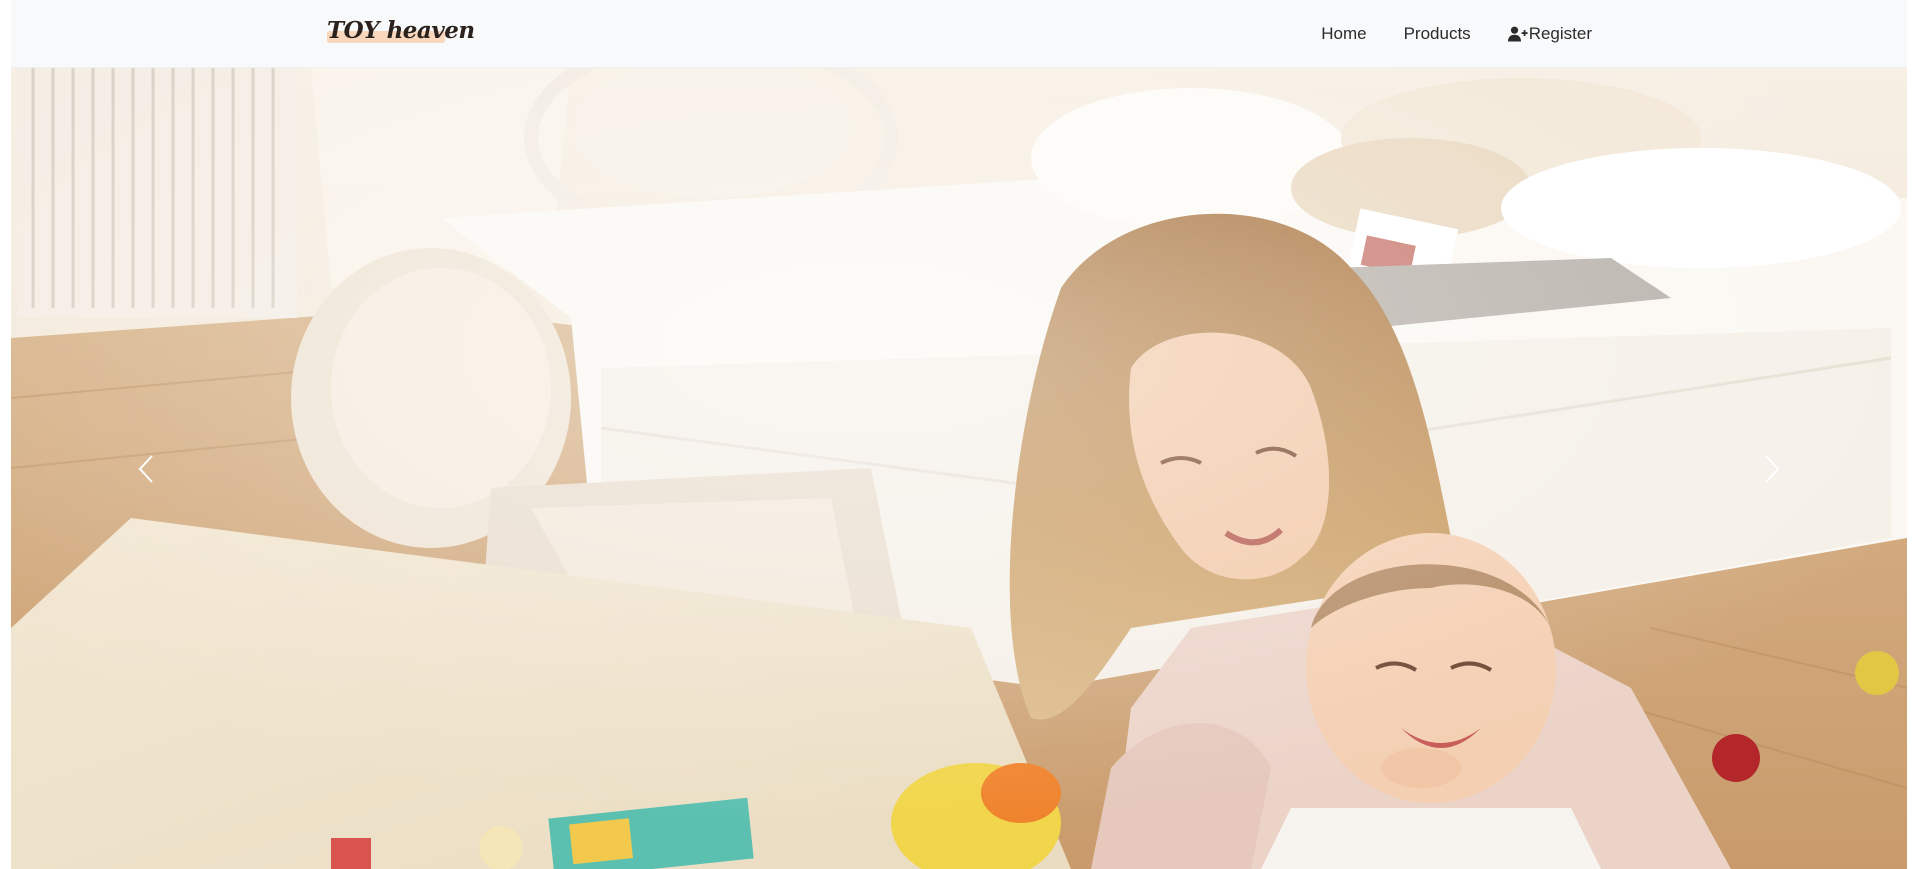 This screenshot has width=1919, height=869. What do you see at coordinates (1517, 34) in the screenshot?
I see `user-plus-icon` at bounding box center [1517, 34].